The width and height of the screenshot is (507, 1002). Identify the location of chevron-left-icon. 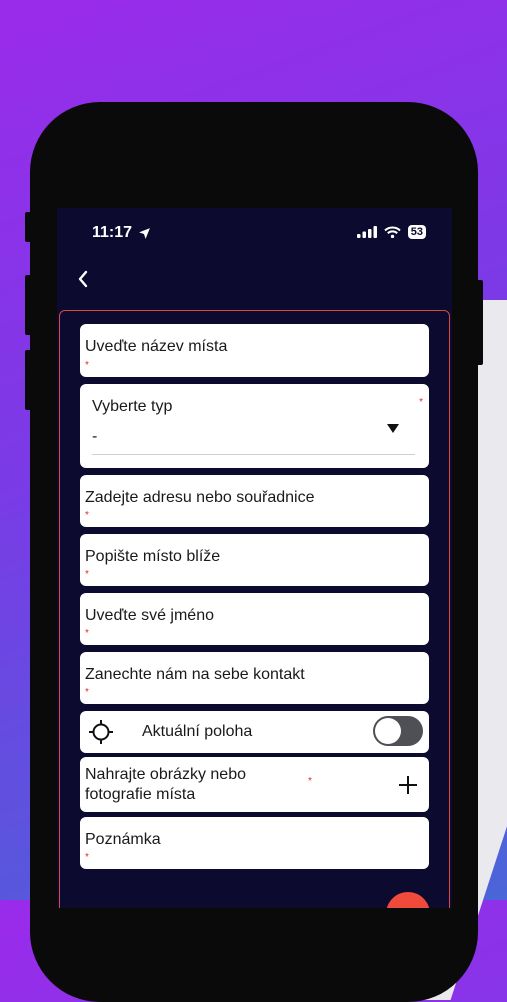
(83, 279).